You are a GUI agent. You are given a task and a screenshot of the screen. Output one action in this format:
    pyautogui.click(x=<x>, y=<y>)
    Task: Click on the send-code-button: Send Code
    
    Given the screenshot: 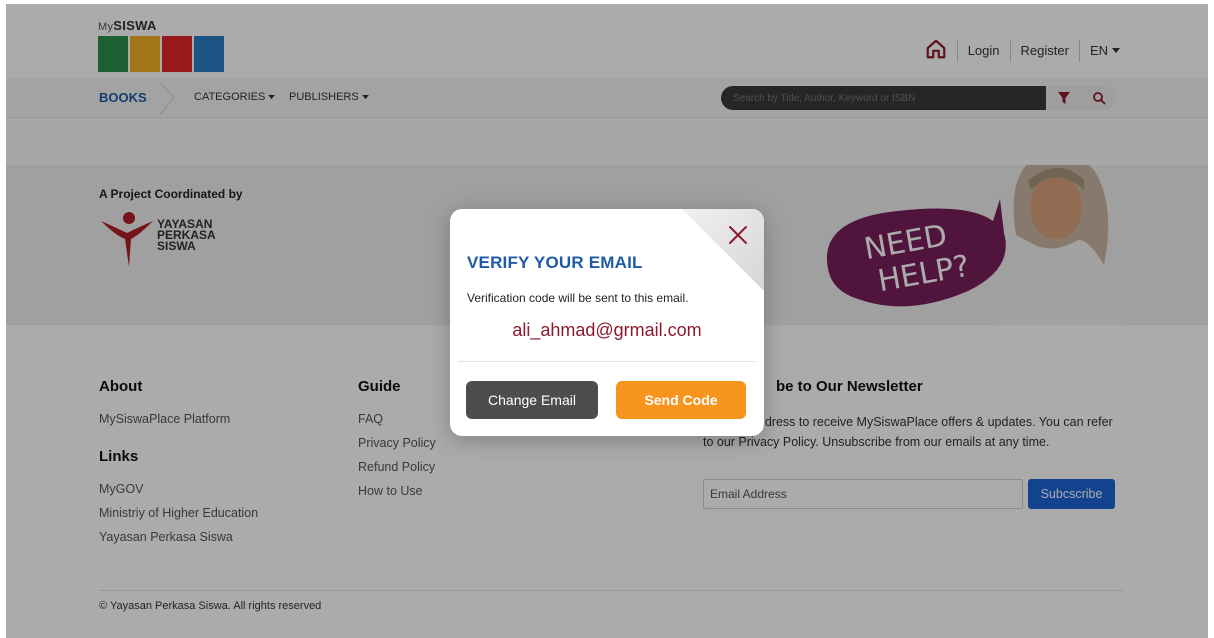 What is the action you would take?
    pyautogui.click(x=681, y=400)
    